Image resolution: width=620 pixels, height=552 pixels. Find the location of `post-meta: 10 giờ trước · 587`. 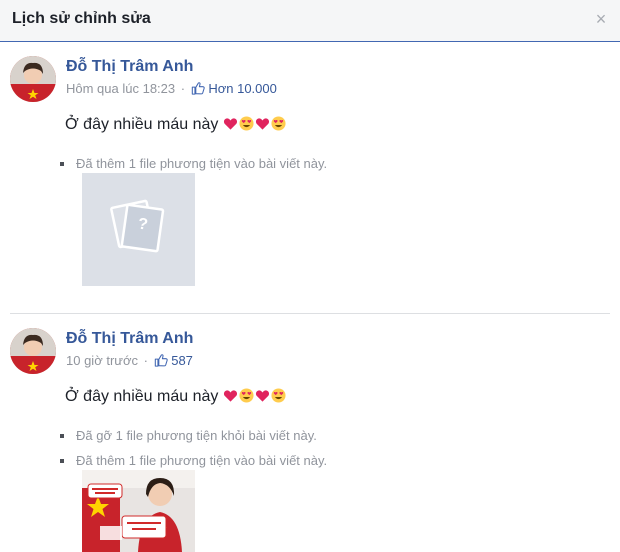

post-meta: 10 giờ trước · 587 is located at coordinates (129, 360).